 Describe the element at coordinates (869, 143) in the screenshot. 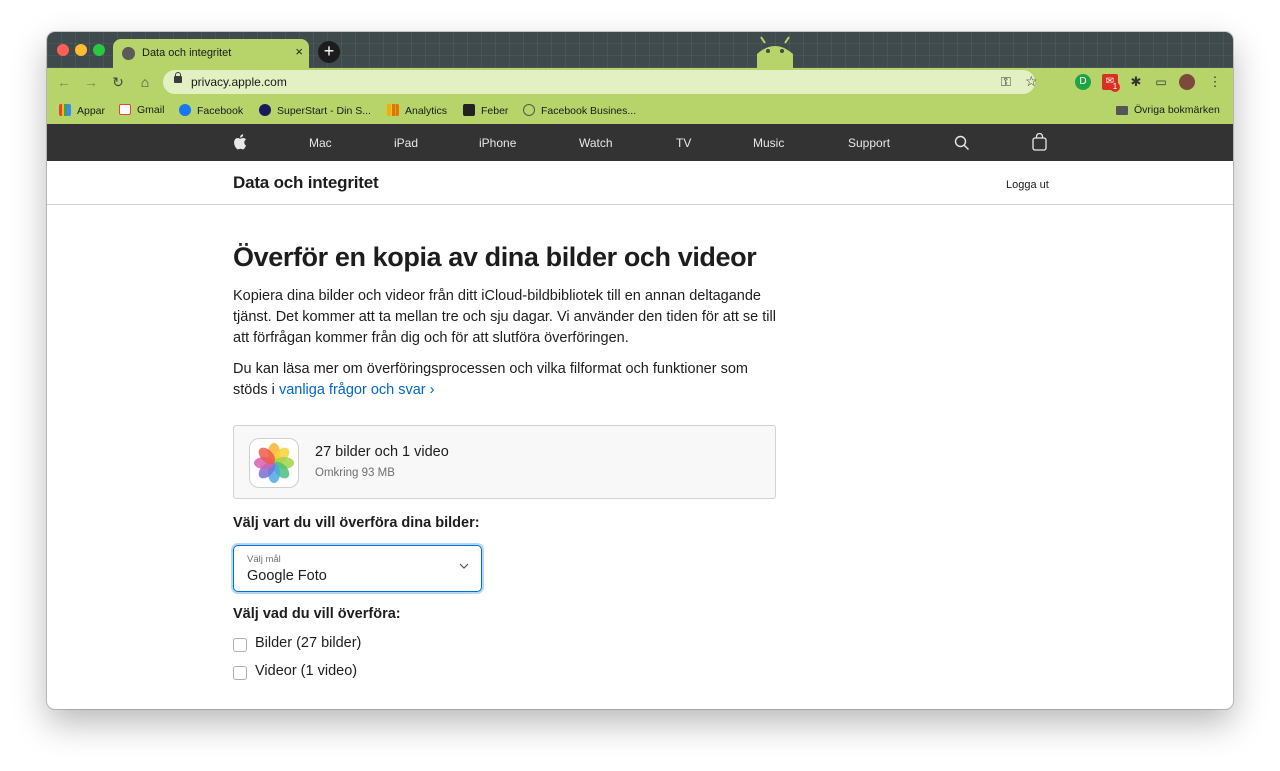

I see `nav-support: Support` at that location.